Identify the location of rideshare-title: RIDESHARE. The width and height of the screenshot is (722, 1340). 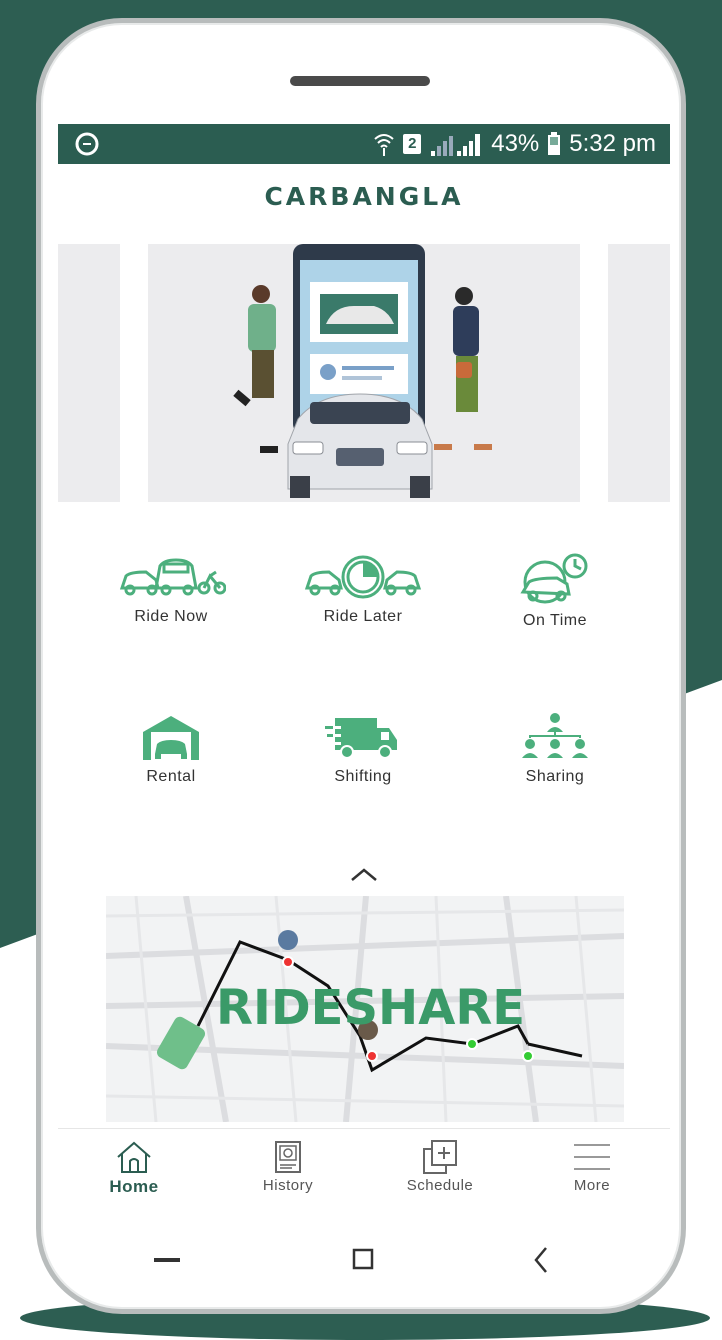
(371, 1008).